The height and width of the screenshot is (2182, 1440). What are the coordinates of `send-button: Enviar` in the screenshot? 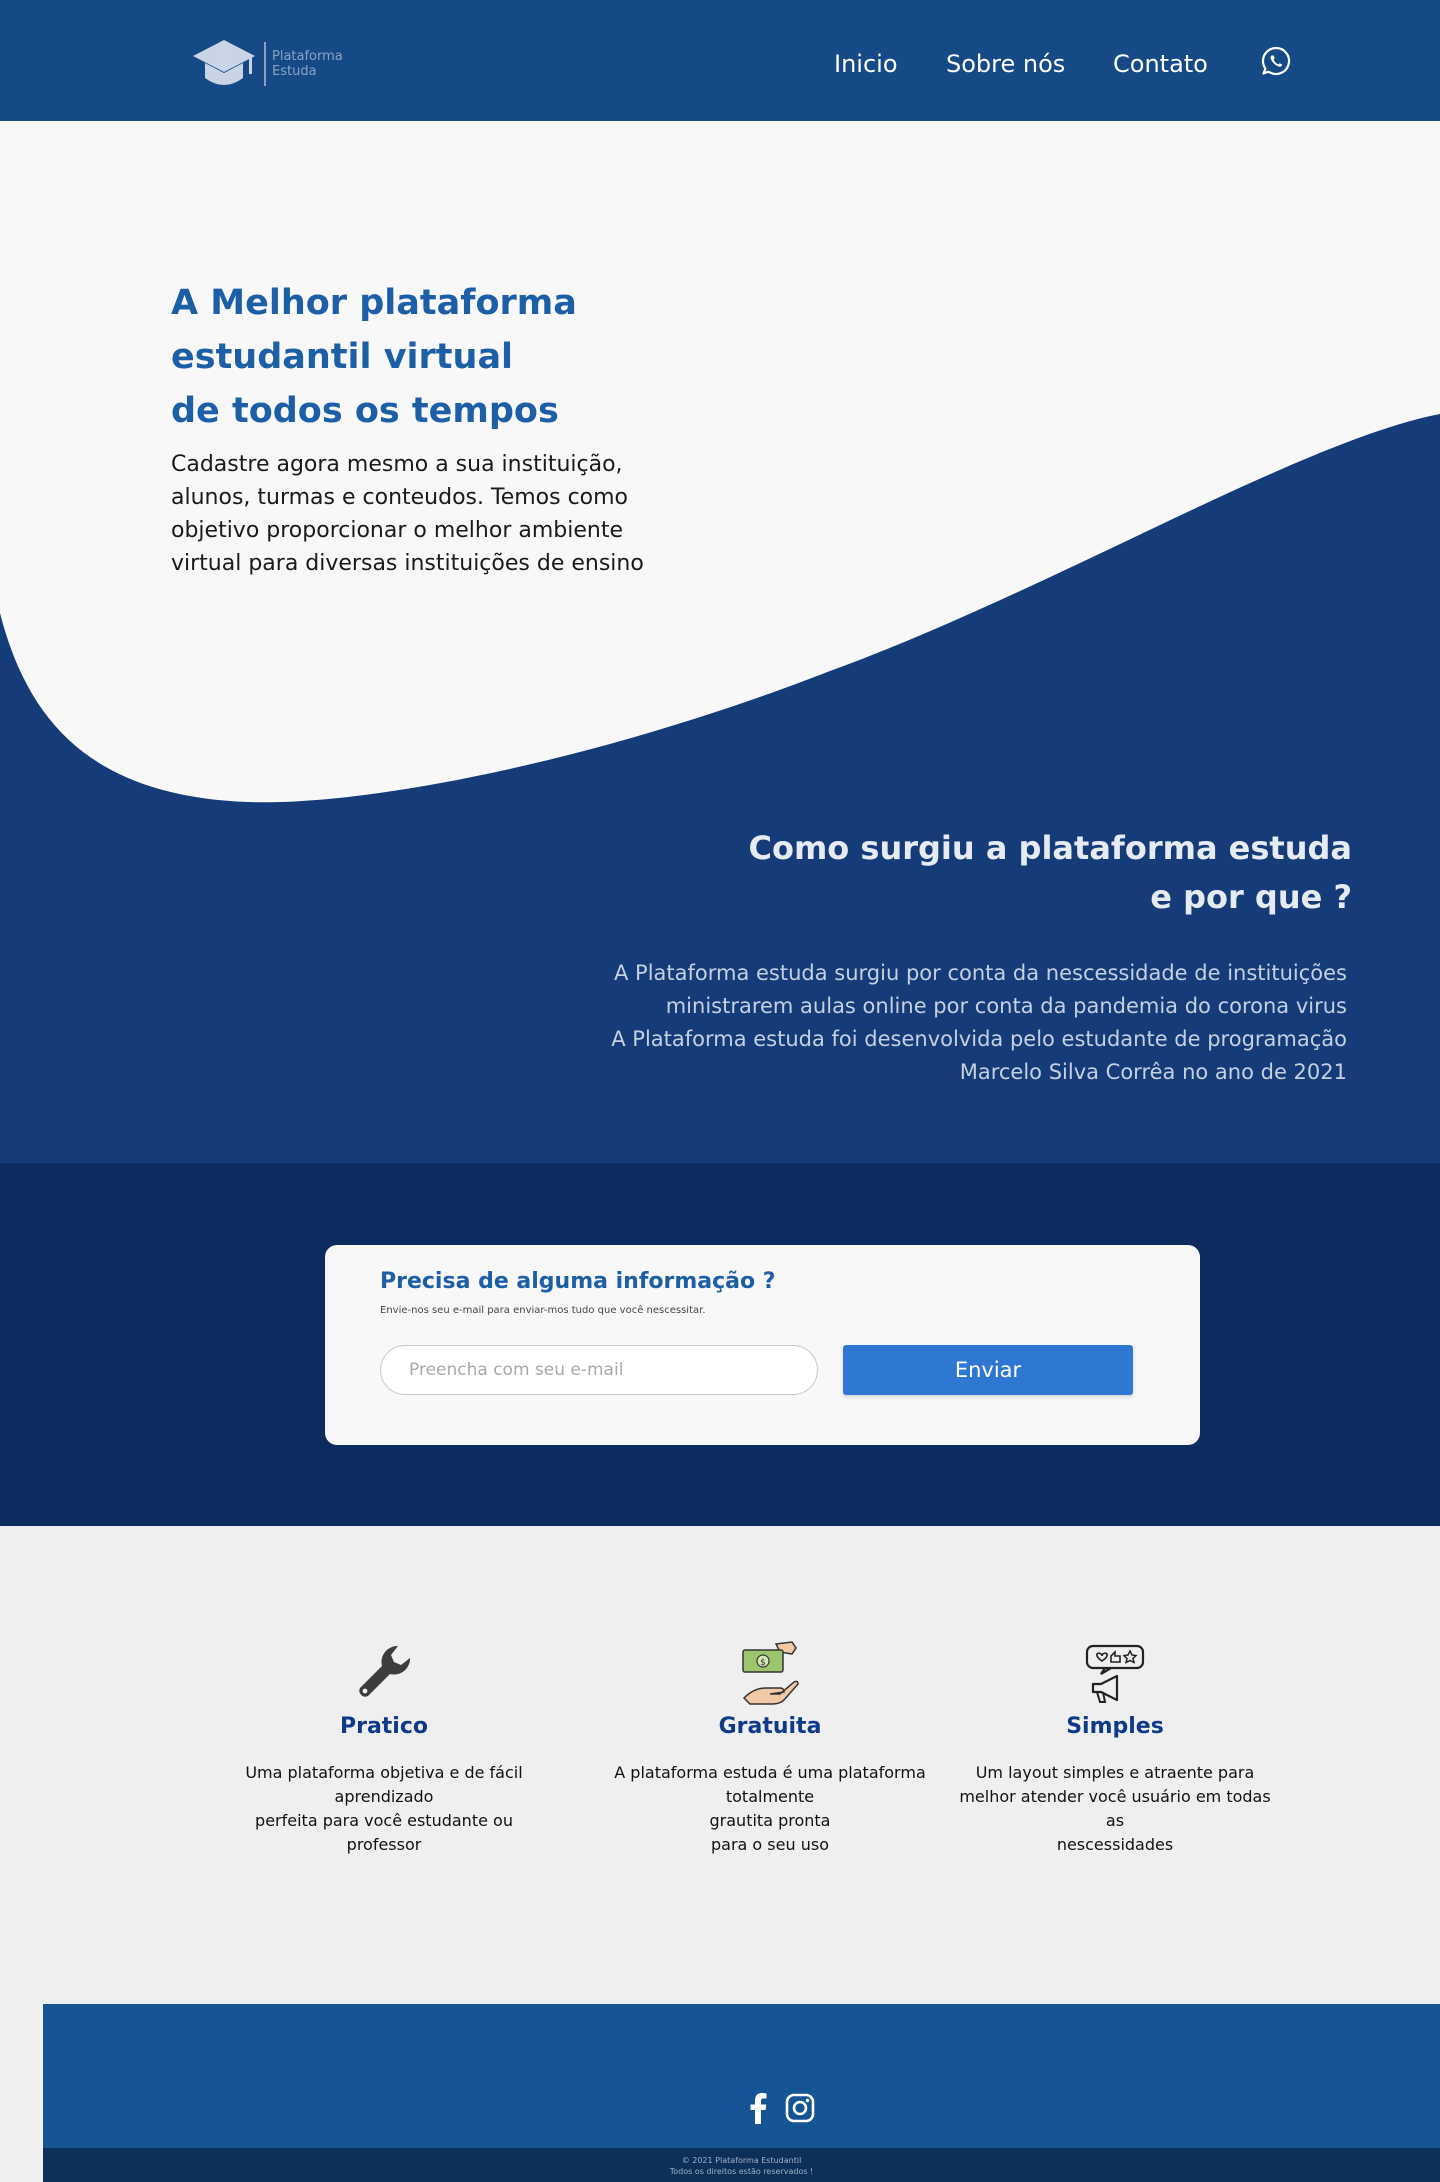 It's located at (988, 1370).